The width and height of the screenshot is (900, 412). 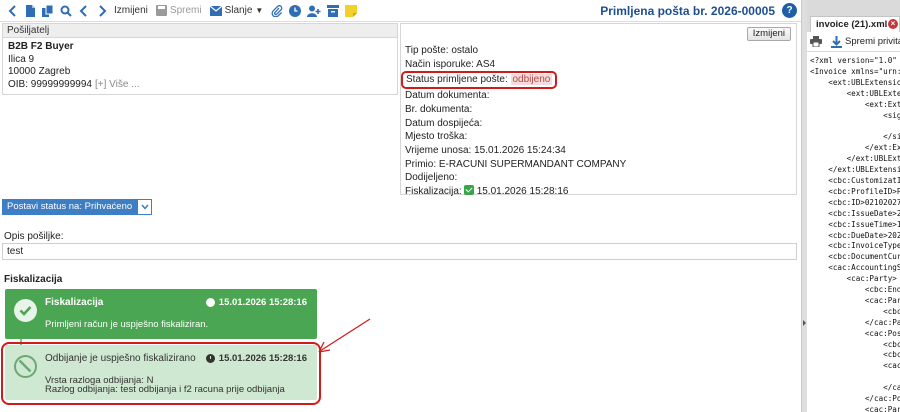 What do you see at coordinates (789, 10) in the screenshot?
I see `help-icon: ?` at bounding box center [789, 10].